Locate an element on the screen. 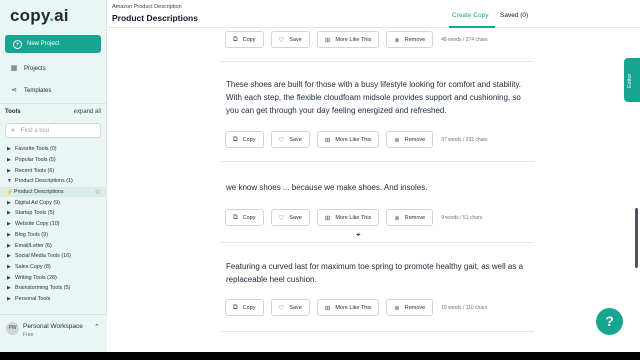 The image size is (640, 360). workspace-name: Personal Workspace is located at coordinates (53, 326).